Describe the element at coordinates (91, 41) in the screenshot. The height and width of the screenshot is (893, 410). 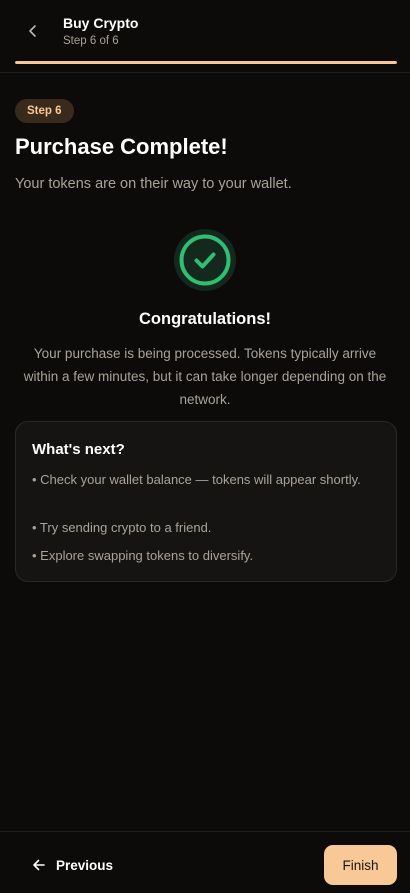
I see `step-indicator: Step 6 of 6` at that location.